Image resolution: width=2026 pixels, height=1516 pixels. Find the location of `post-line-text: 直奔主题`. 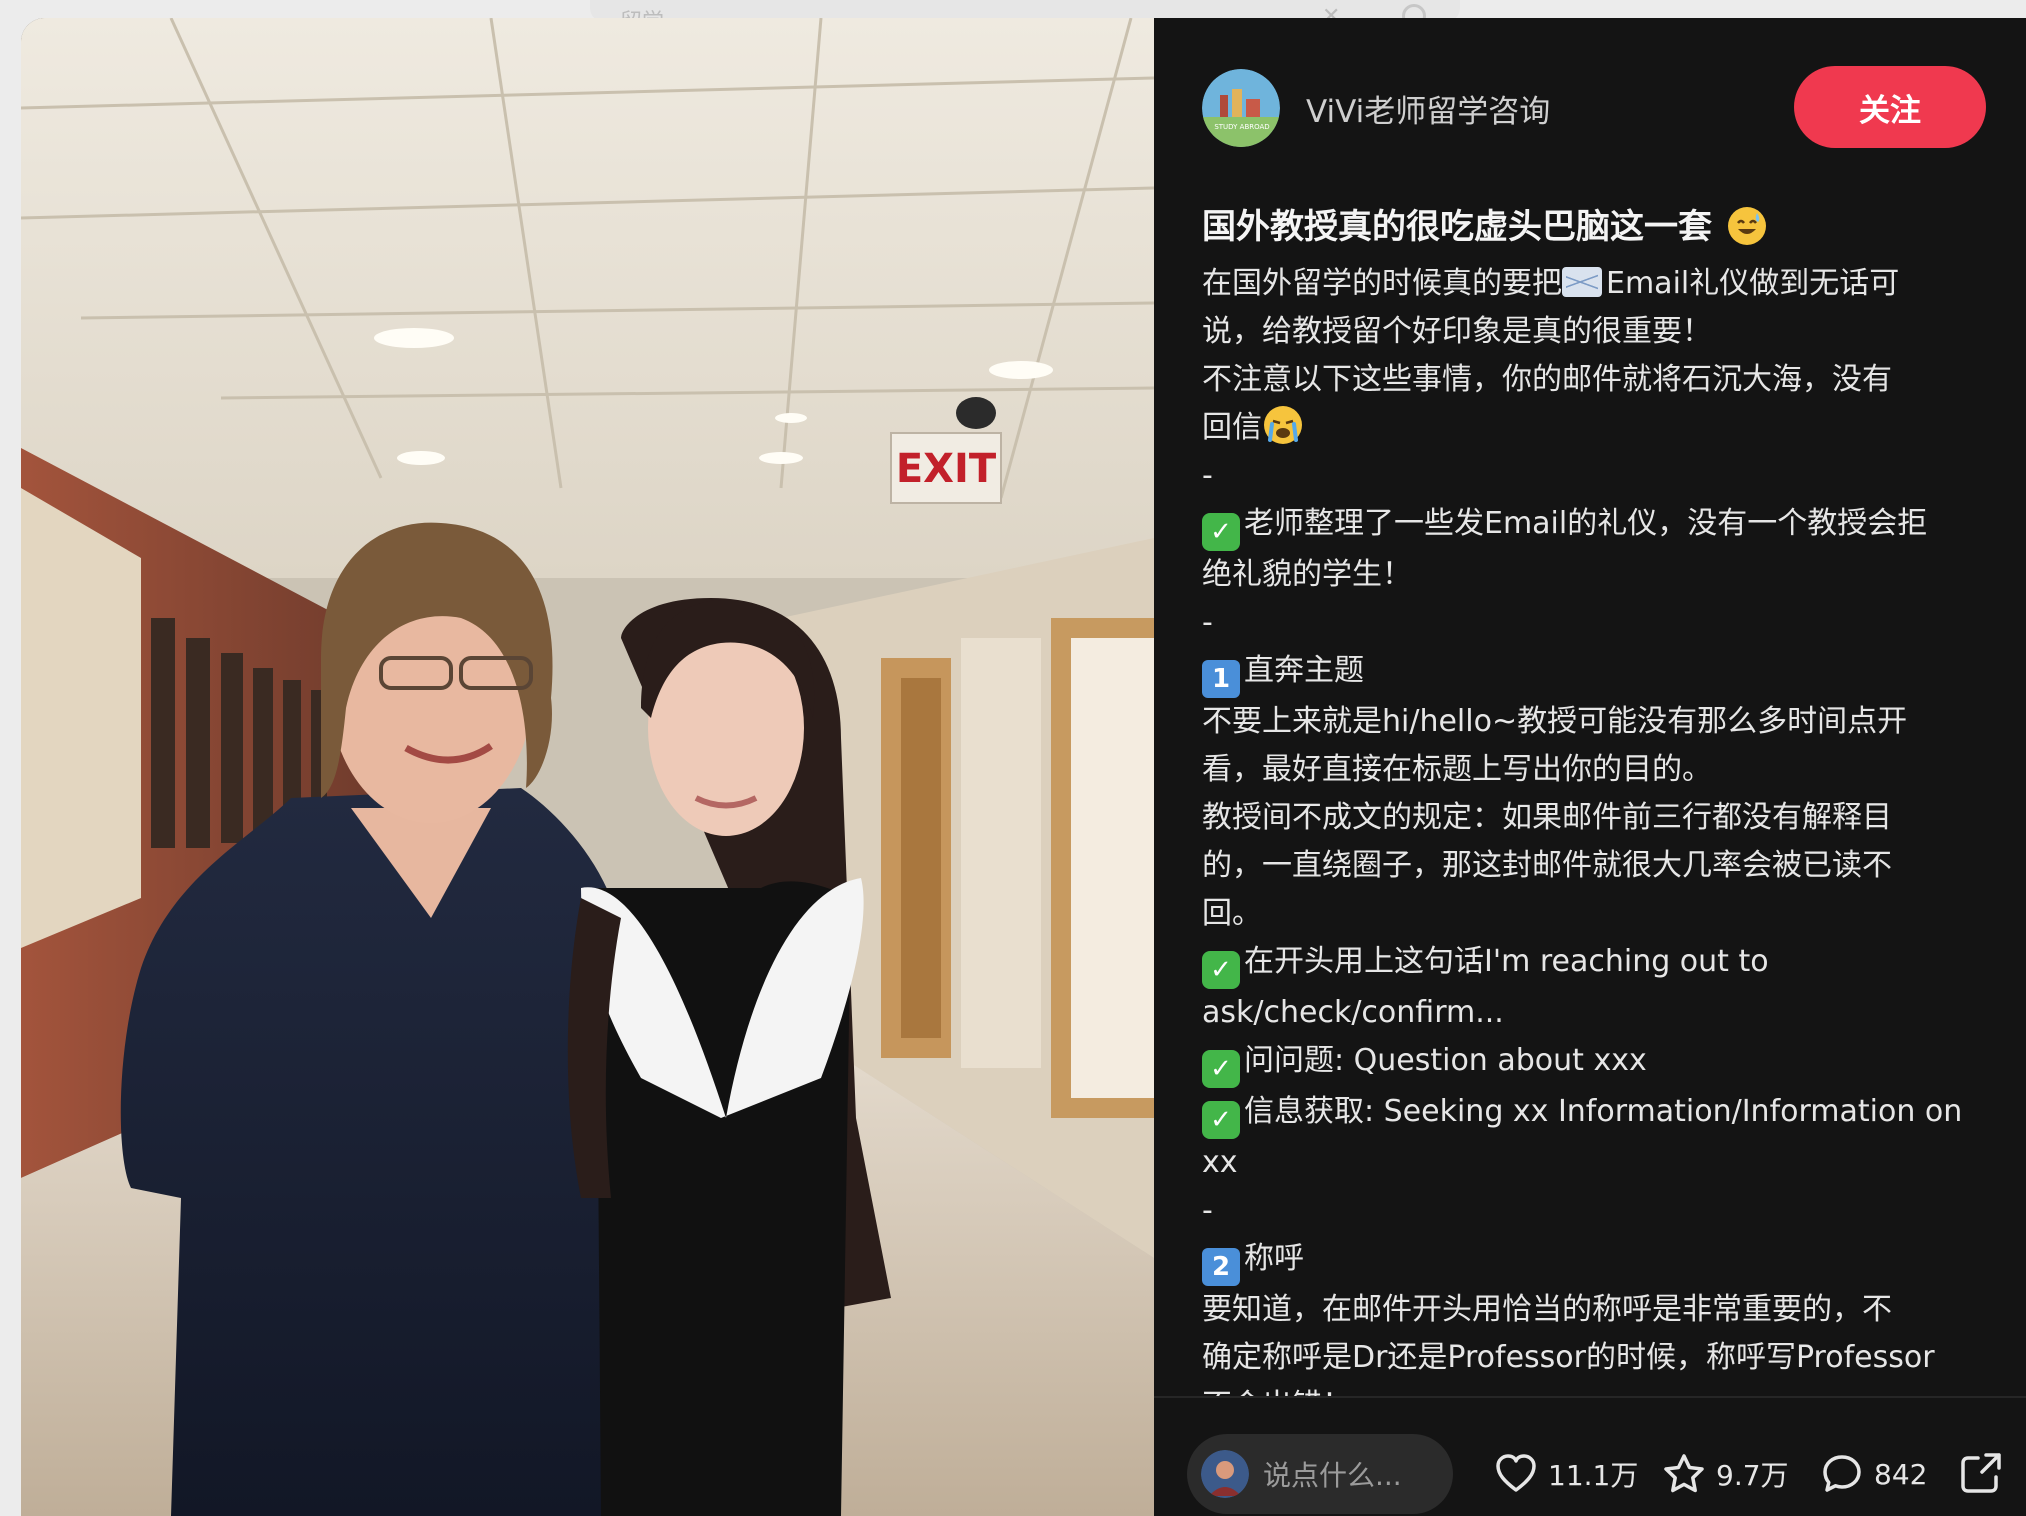

post-line-text: 直奔主题 is located at coordinates (1304, 670).